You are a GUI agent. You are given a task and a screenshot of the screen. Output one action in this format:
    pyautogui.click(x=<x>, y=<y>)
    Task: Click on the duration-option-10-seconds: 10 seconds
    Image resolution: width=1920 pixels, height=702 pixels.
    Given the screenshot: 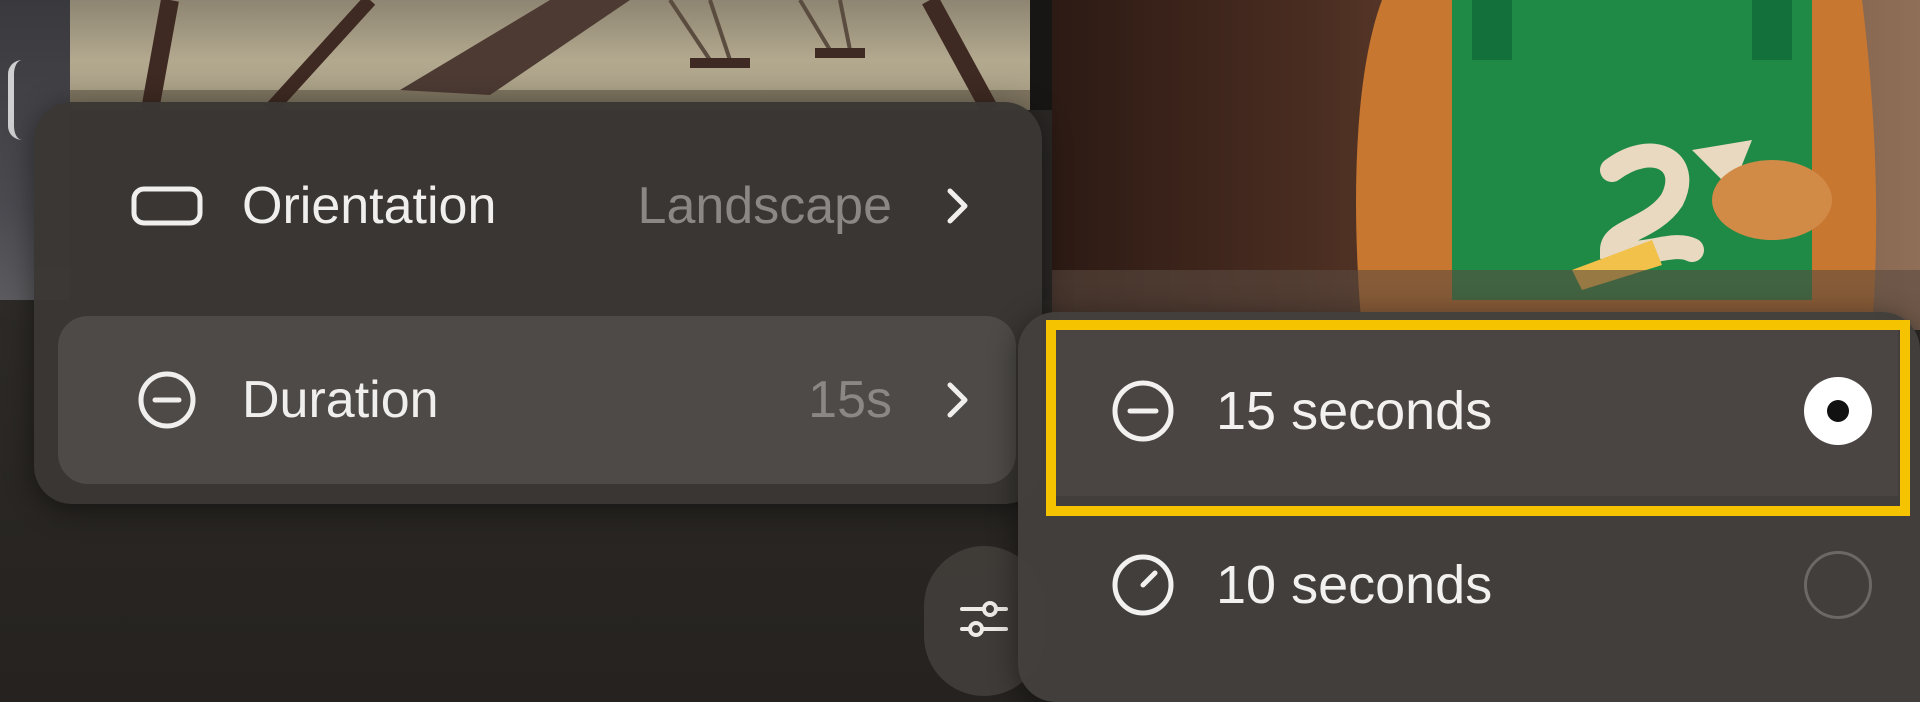 What is the action you would take?
    pyautogui.click(x=1473, y=585)
    